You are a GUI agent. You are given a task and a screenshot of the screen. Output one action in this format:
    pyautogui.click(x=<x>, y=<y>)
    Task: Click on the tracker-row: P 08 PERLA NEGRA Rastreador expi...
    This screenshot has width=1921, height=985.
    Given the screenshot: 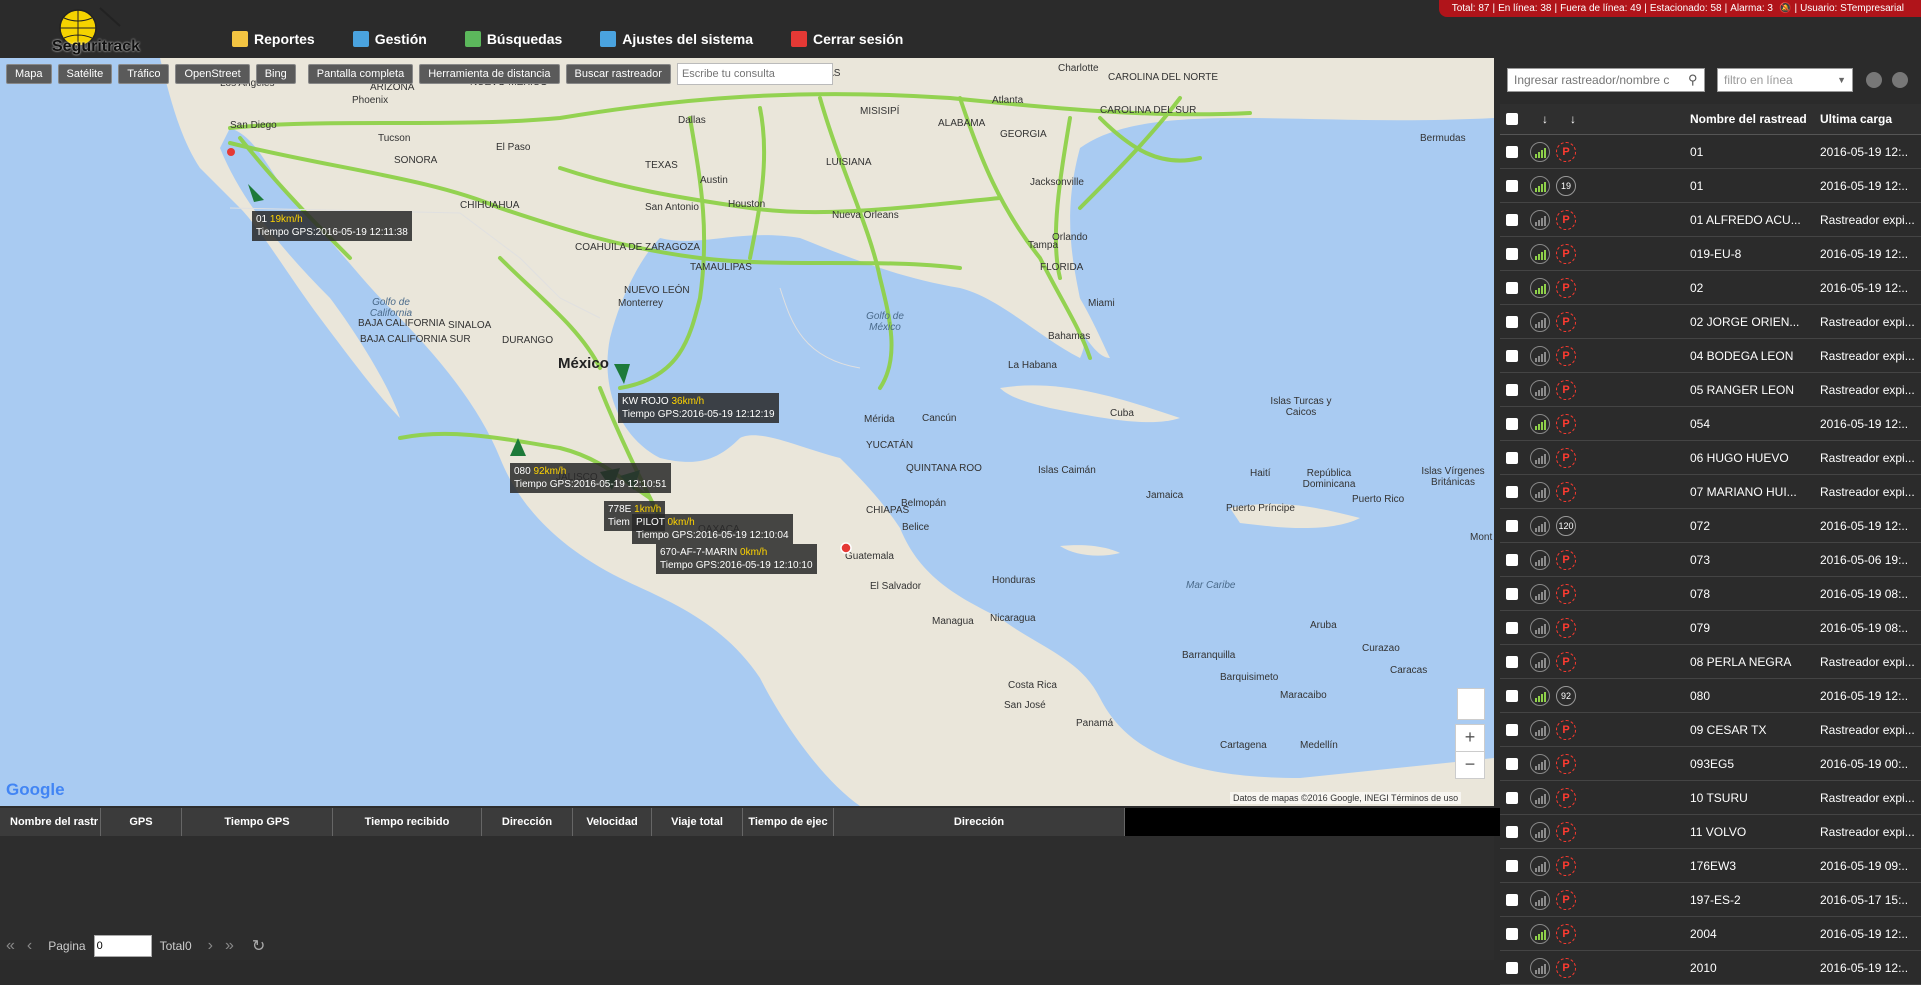 What is the action you would take?
    pyautogui.click(x=1710, y=662)
    